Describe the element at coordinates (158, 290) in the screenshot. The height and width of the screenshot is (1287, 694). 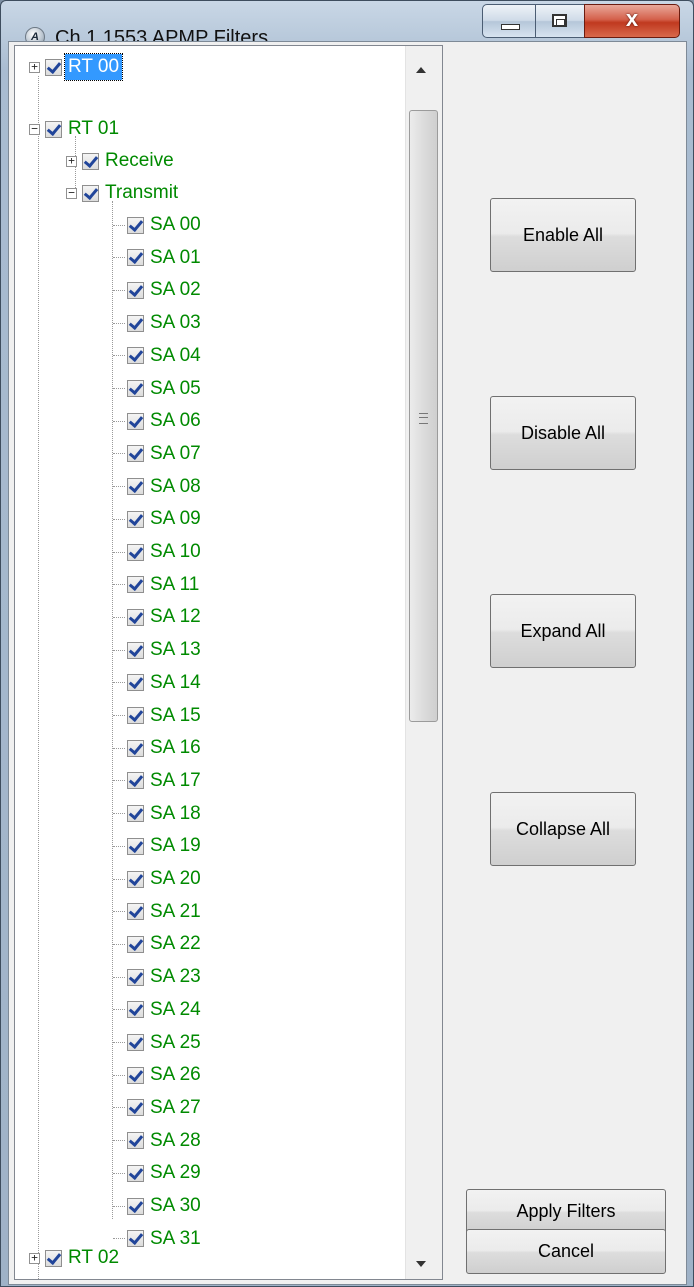
I see `tree-node-subaddress: SA 02` at that location.